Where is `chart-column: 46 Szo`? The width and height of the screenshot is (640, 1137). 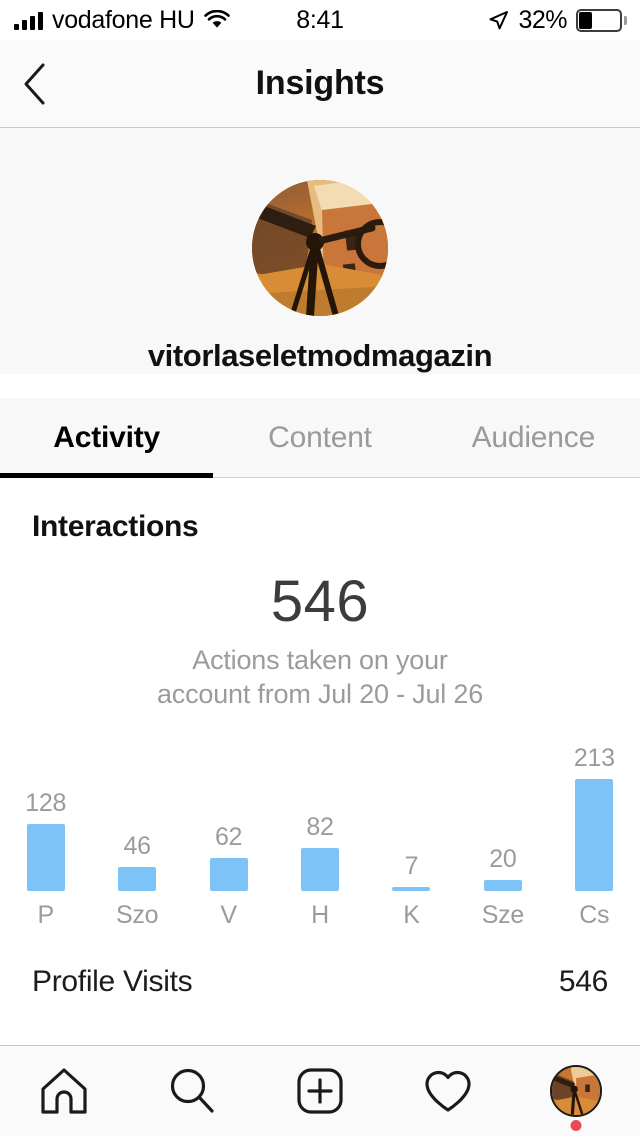
chart-column: 46 Szo is located at coordinates (136, 833).